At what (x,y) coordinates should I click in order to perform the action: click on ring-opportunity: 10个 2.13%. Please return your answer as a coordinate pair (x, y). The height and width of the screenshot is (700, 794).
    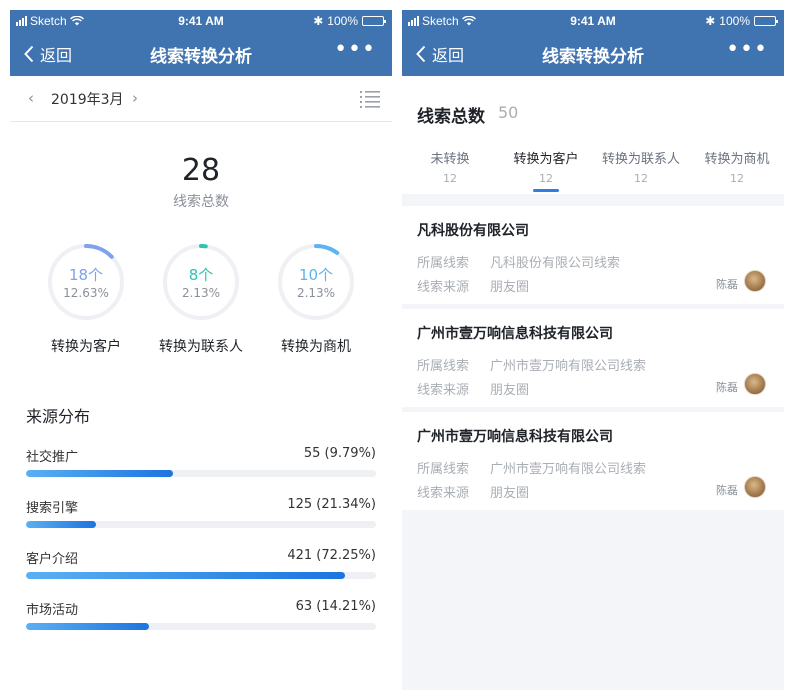
    Looking at the image, I should click on (316, 282).